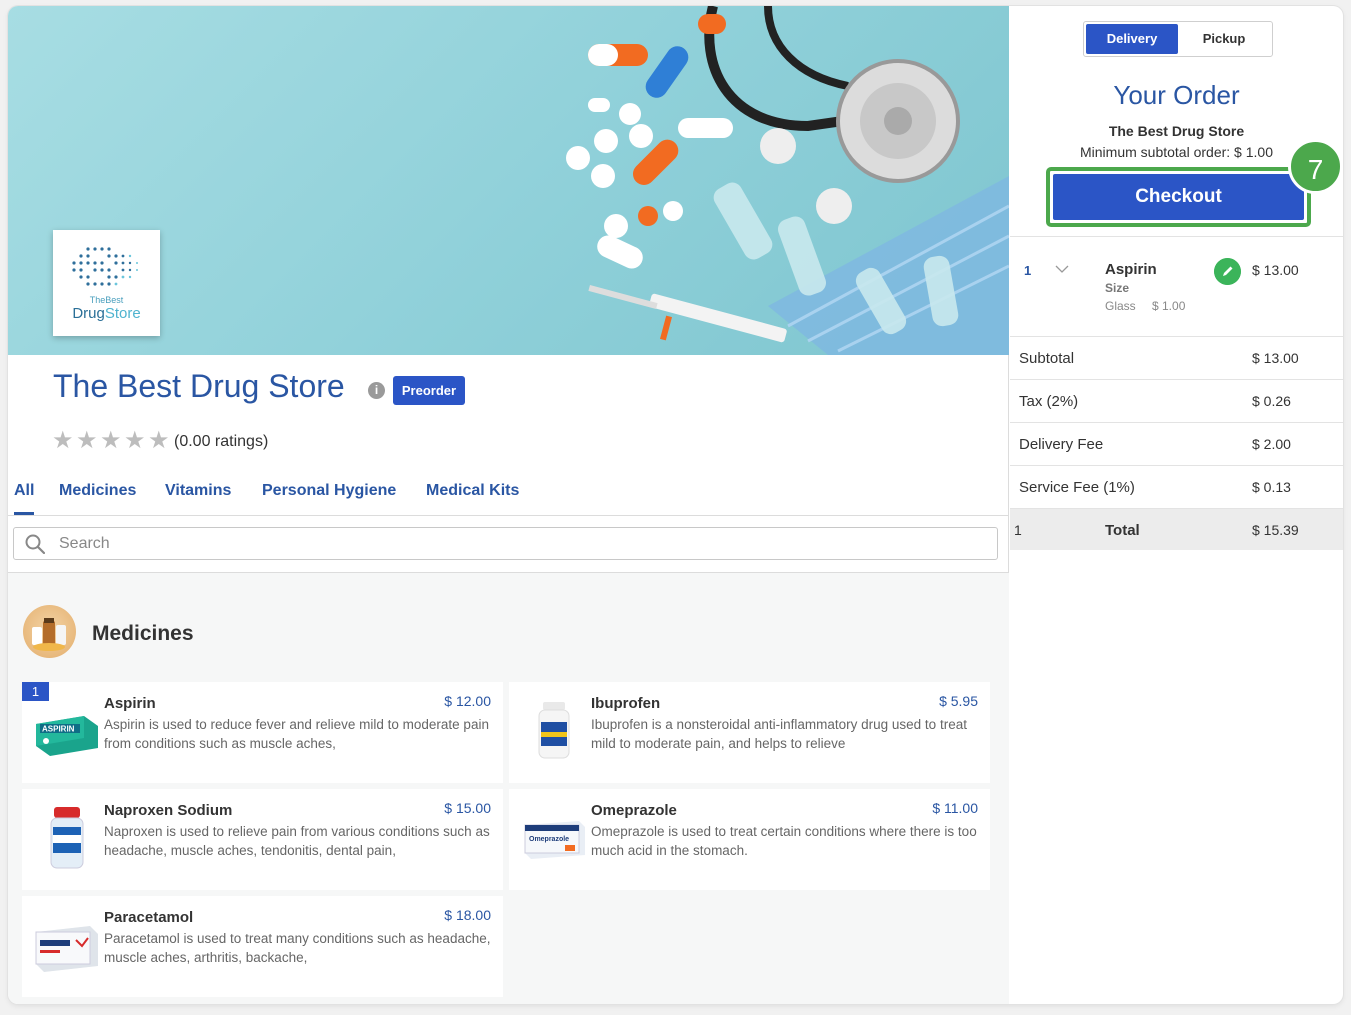 The image size is (1351, 1015). Describe the element at coordinates (467, 701) in the screenshot. I see `product-price: $ 12.00` at that location.